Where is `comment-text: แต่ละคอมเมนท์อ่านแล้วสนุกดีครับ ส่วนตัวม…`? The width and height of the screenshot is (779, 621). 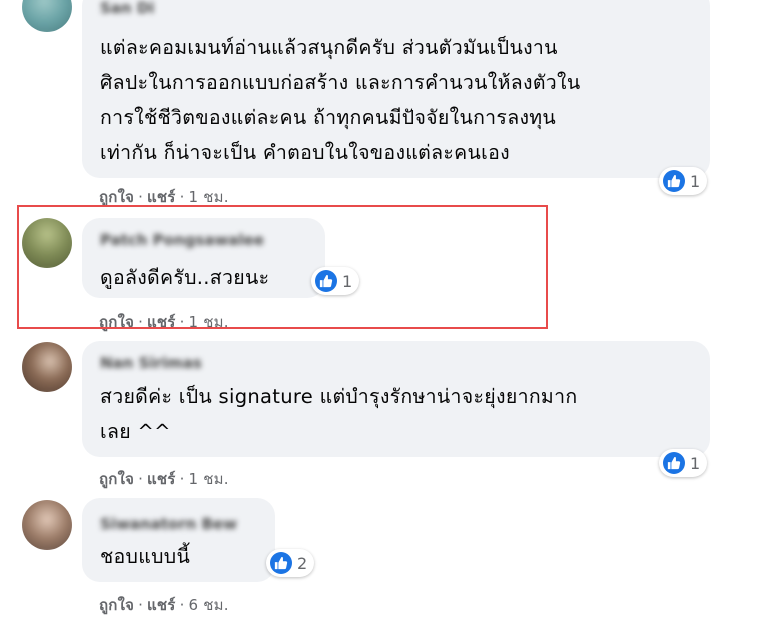 comment-text: แต่ละคอมเมนท์อ่านแล้วสนุกดีครับ ส่วนตัวม… is located at coordinates (340, 100).